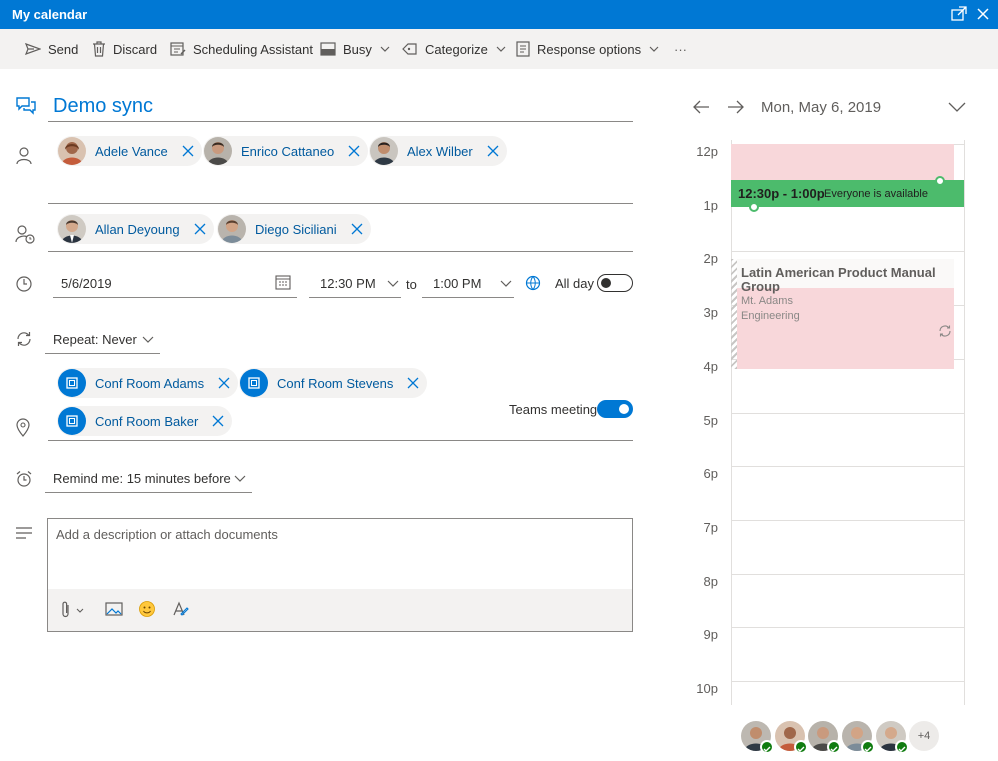 This screenshot has width=998, height=761. I want to click on end-time-value: 1:00 PM, so click(457, 283).